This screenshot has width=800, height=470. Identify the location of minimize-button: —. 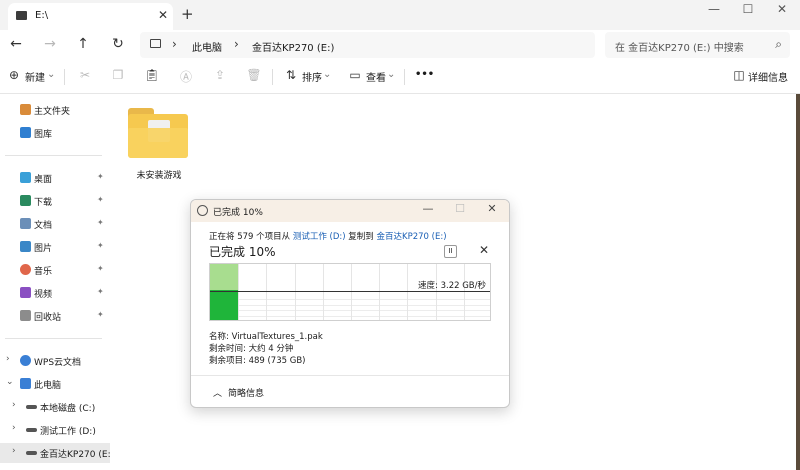
(714, 15).